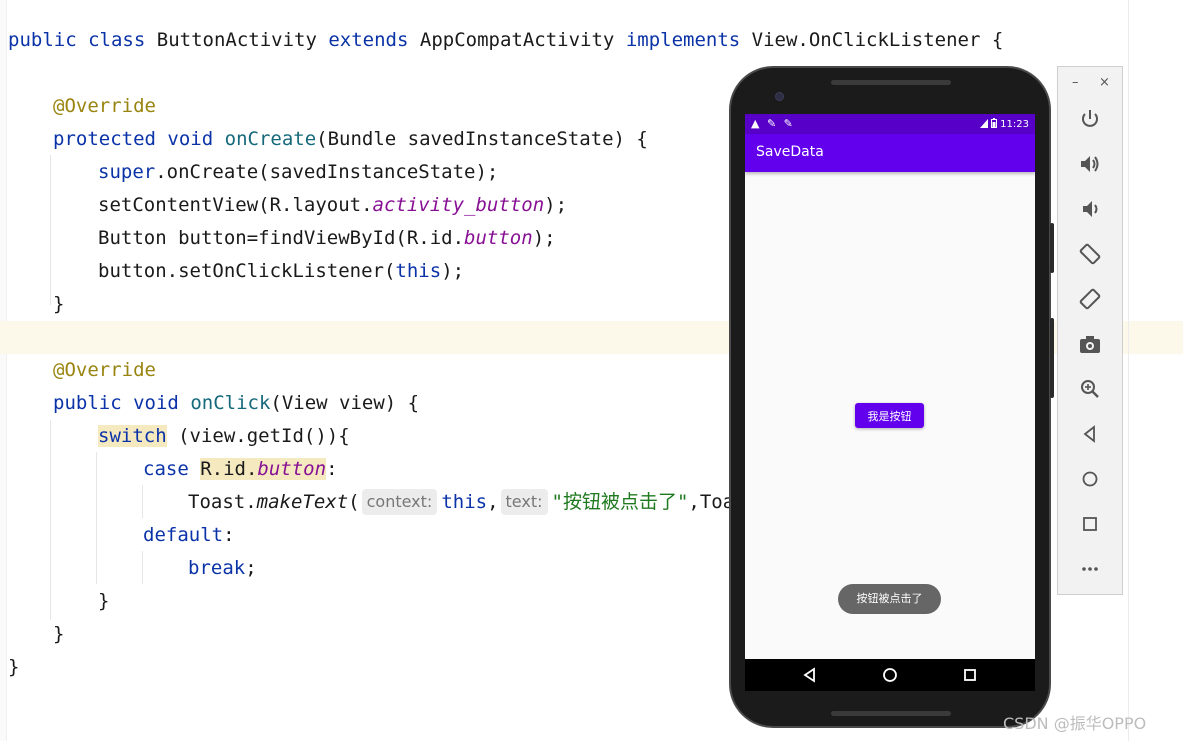 This screenshot has width=1183, height=741. Describe the element at coordinates (970, 675) in the screenshot. I see `recents-nav-icon` at that location.